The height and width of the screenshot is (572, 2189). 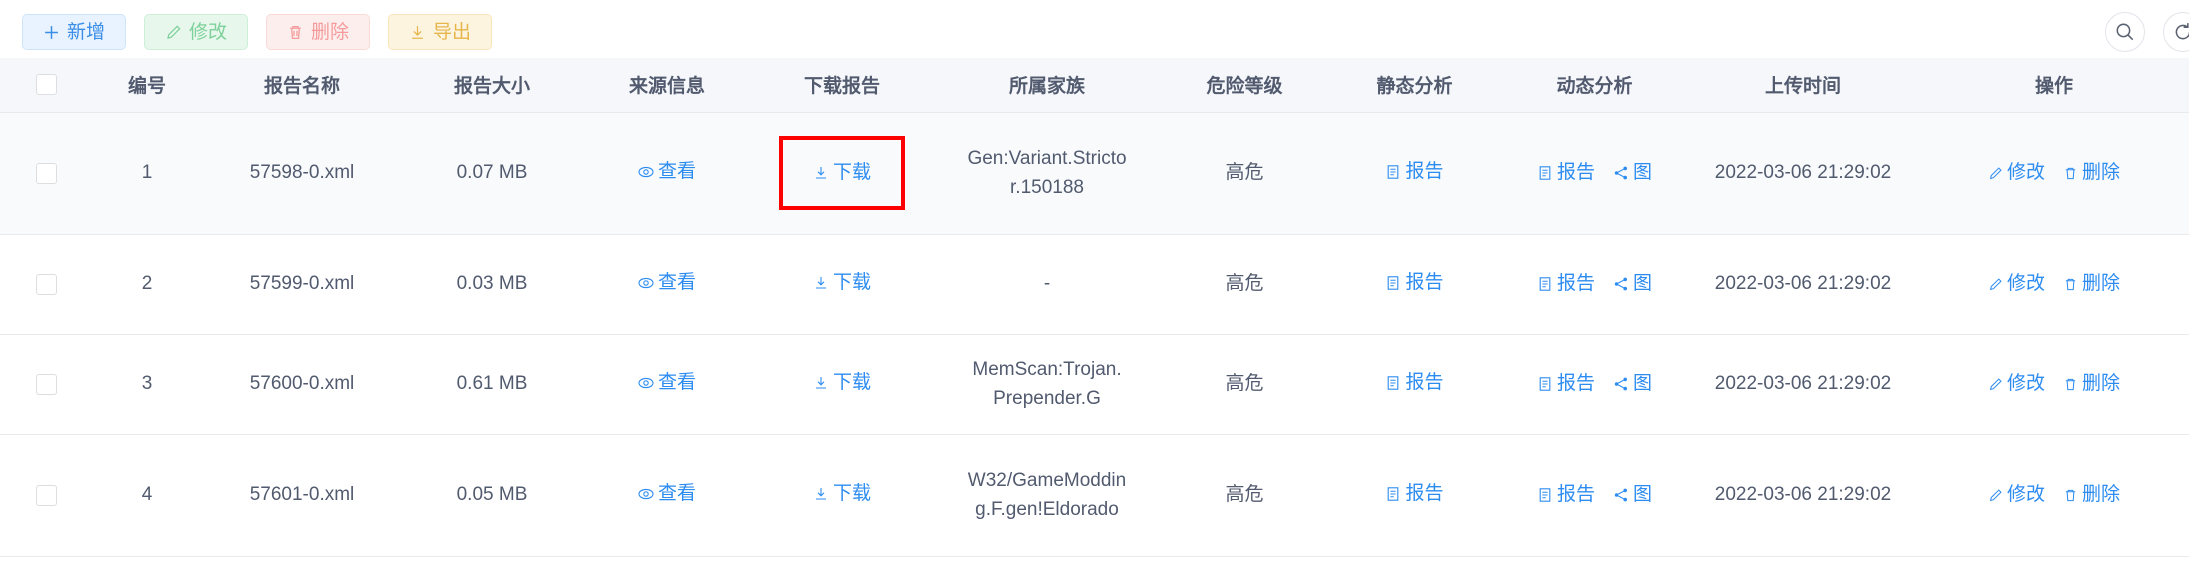 I want to click on export-button: 导出, so click(x=440, y=32).